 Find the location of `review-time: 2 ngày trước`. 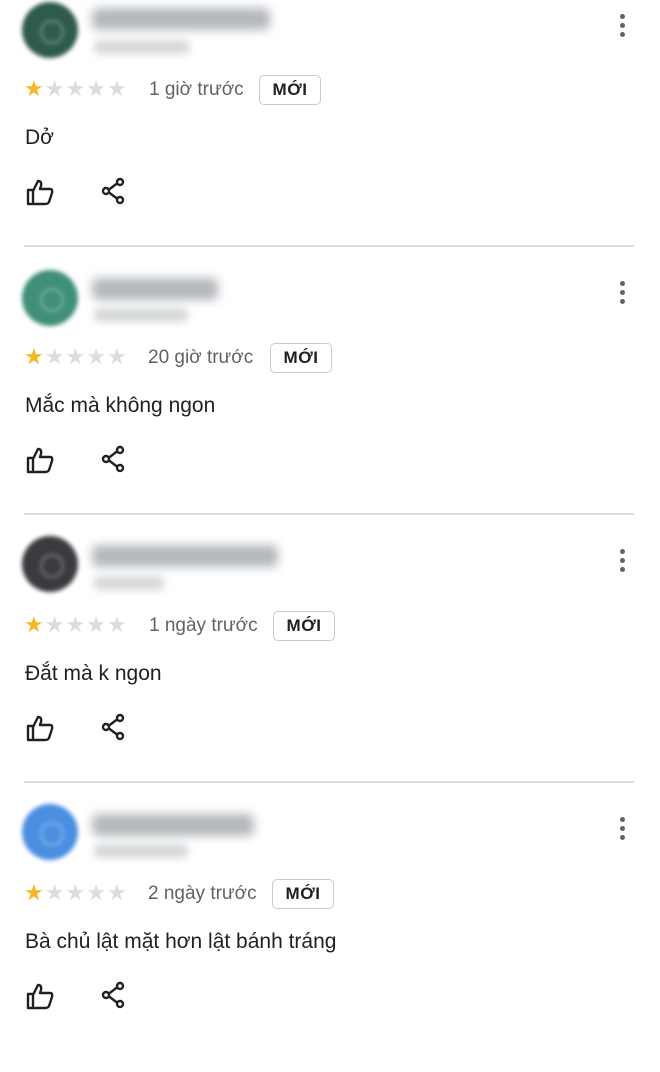

review-time: 2 ngày trước is located at coordinates (202, 893).